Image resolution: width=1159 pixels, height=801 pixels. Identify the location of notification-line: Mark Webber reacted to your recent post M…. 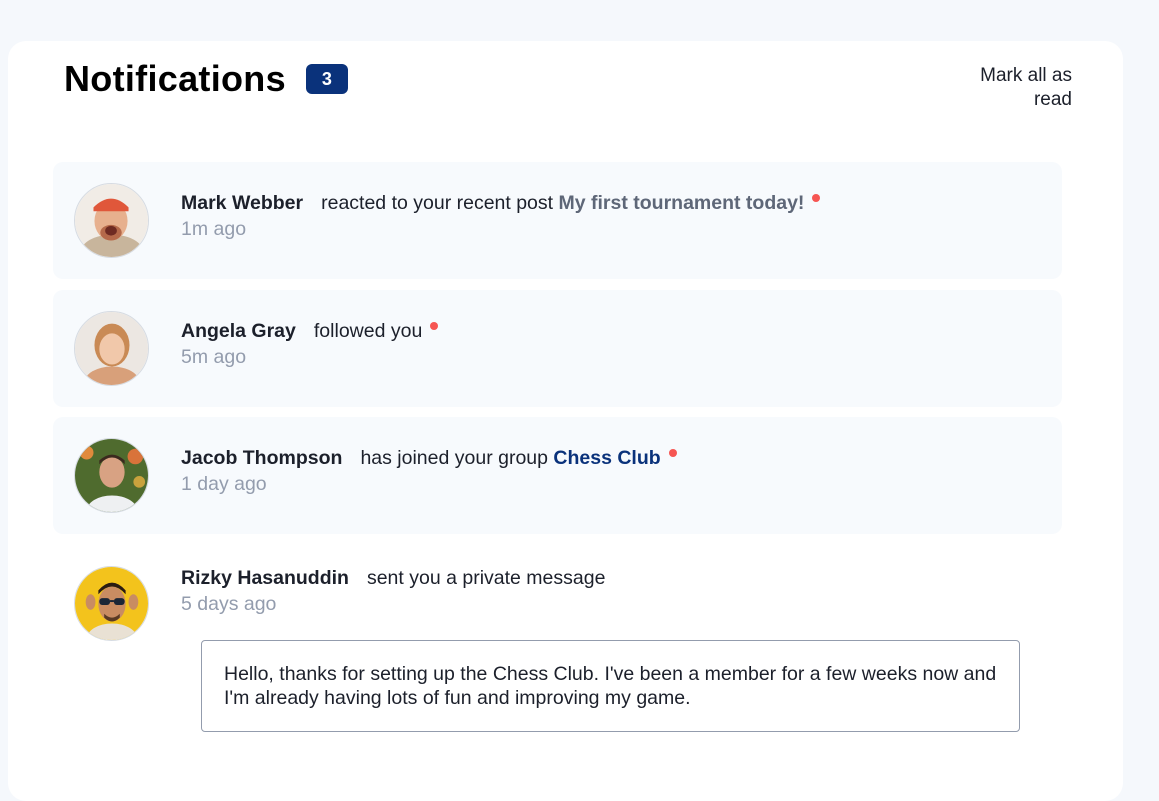
(611, 203).